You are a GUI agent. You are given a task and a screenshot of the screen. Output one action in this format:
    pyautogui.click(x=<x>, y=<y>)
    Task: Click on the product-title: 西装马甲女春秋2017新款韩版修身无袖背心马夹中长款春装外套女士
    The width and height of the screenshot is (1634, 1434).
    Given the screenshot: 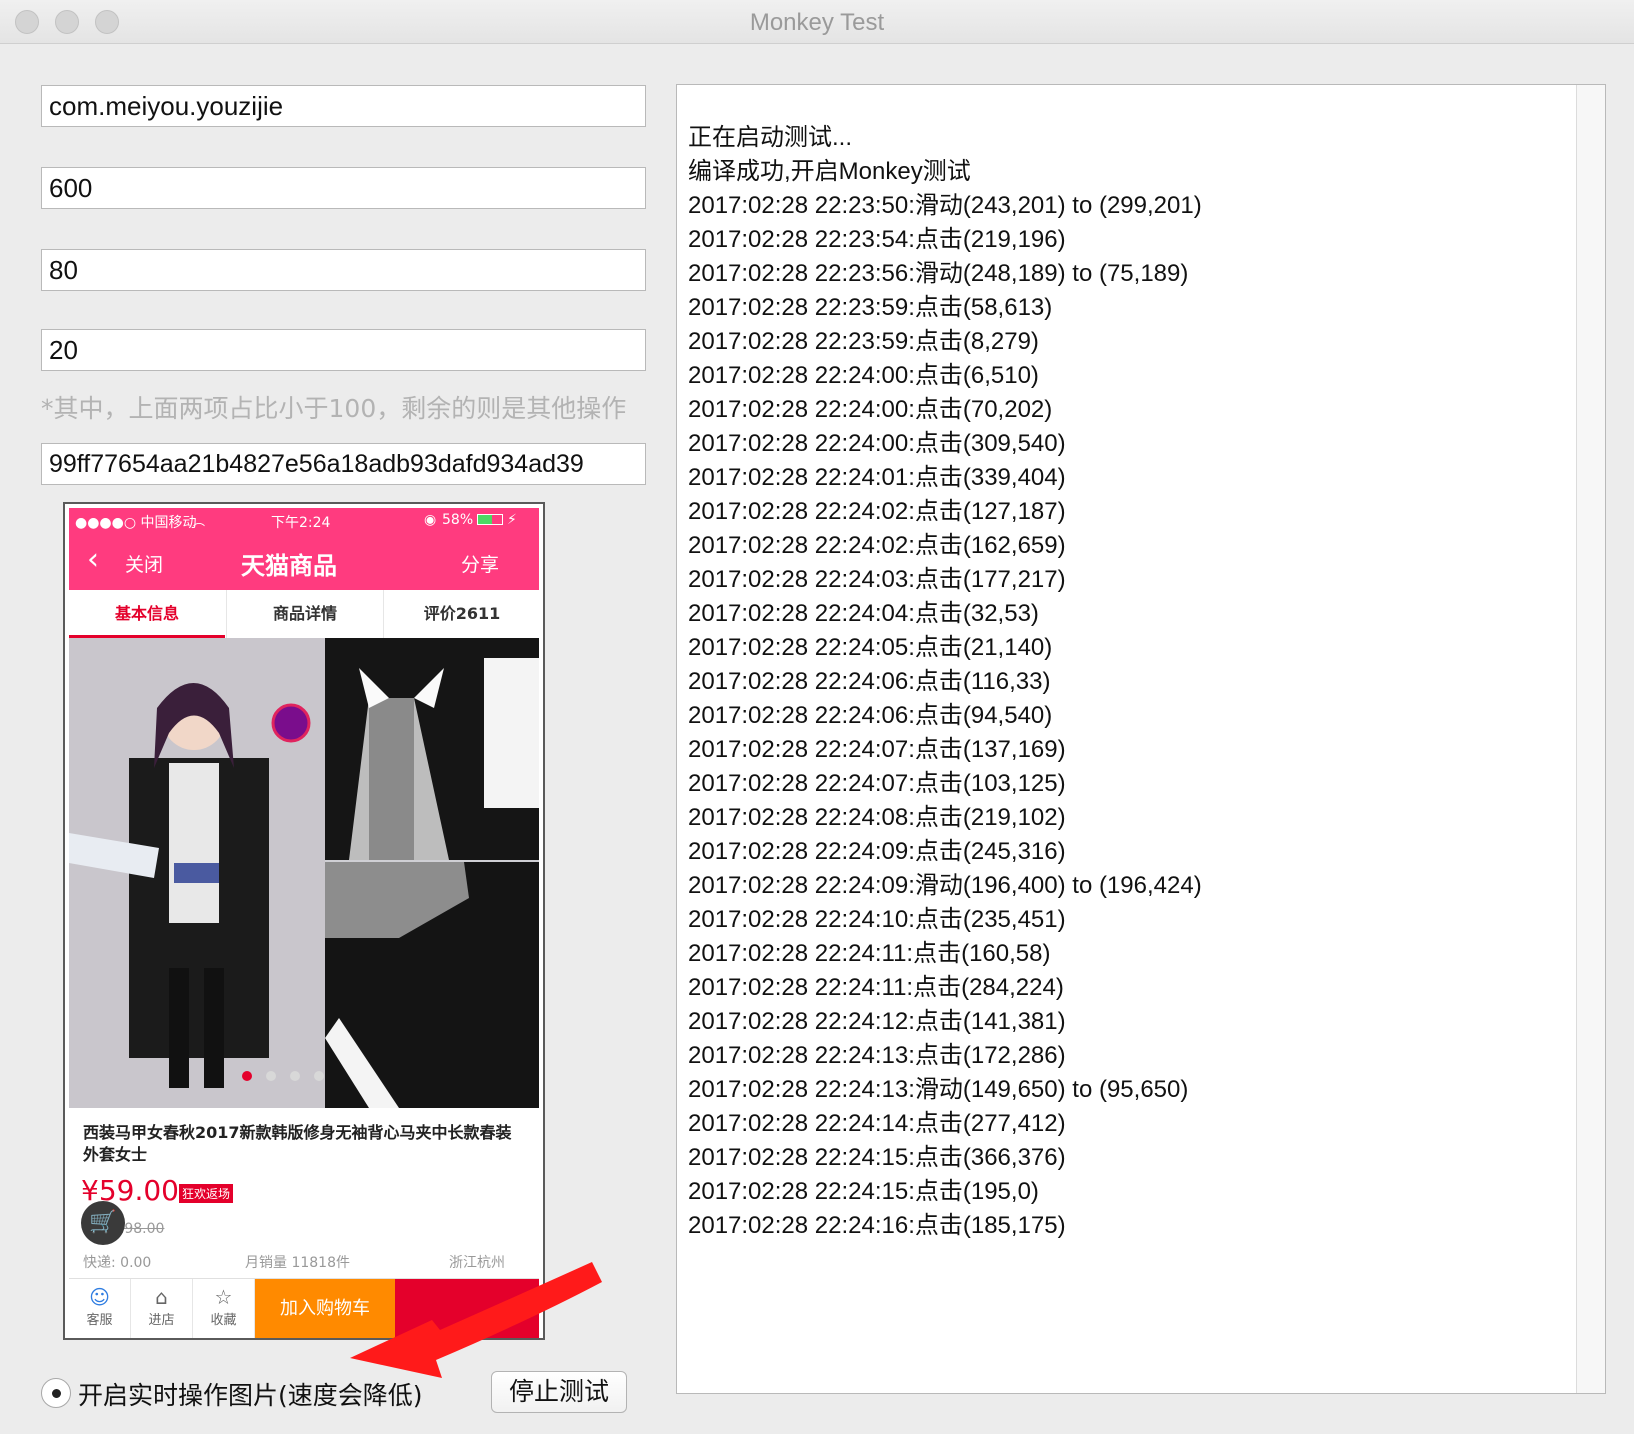 What is the action you would take?
    pyautogui.click(x=297, y=1143)
    